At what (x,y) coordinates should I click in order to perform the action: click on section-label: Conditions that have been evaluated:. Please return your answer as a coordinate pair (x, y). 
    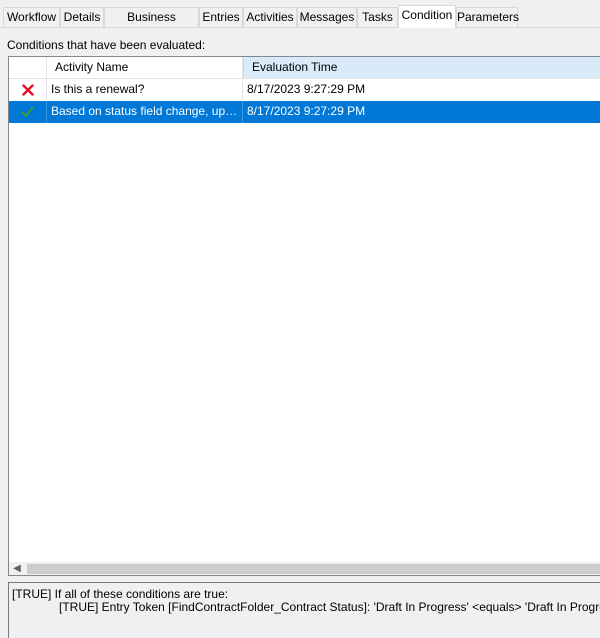
    Looking at the image, I should click on (106, 45).